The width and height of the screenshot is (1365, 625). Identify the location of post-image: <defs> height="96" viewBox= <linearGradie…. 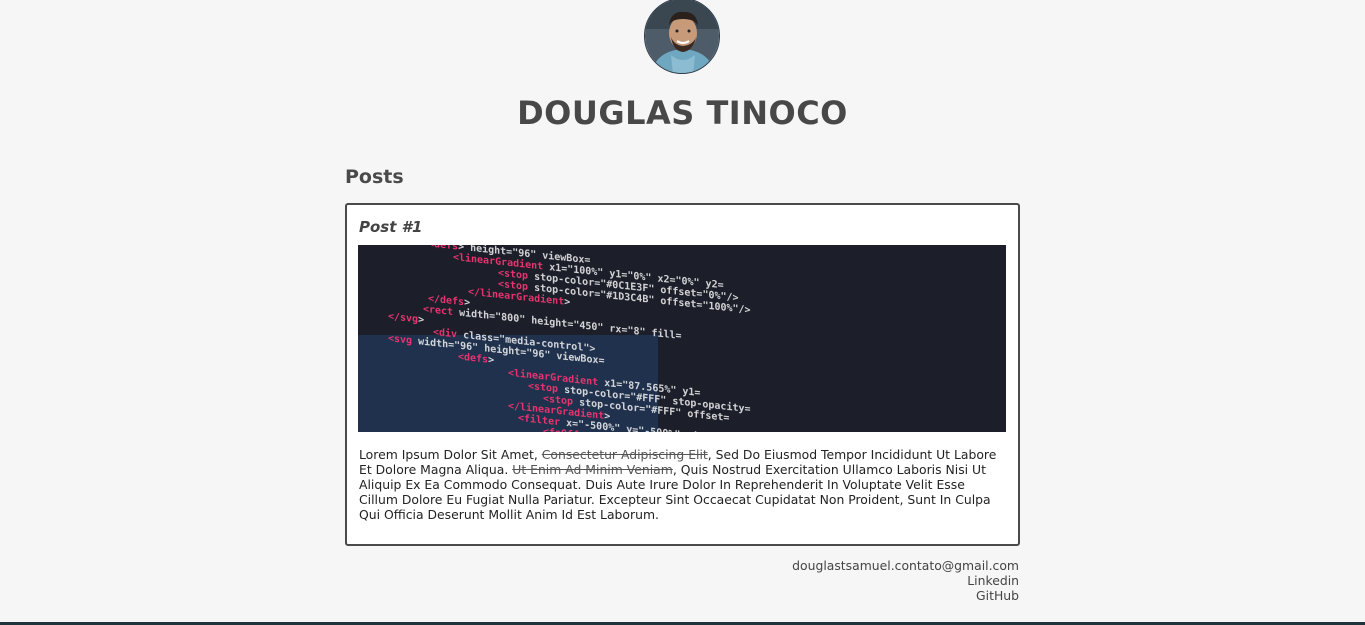
(682, 338).